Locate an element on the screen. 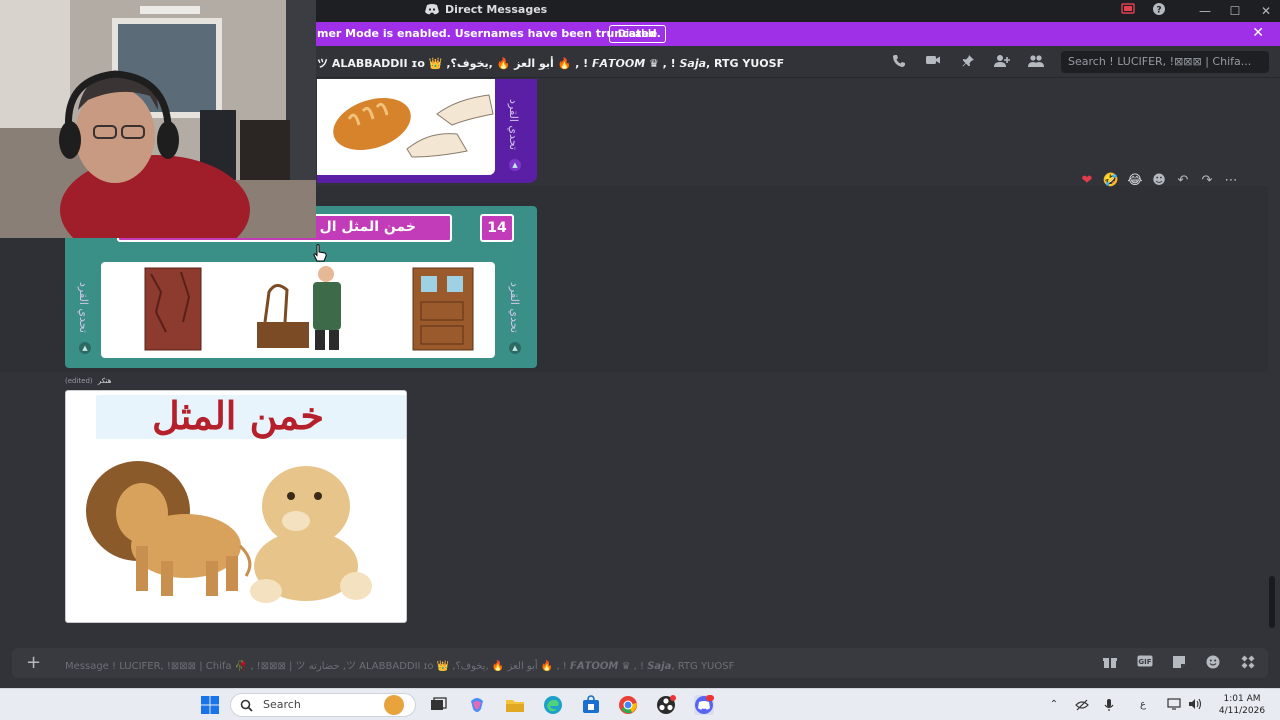  discord-taskbar-icon is located at coordinates (704, 705).